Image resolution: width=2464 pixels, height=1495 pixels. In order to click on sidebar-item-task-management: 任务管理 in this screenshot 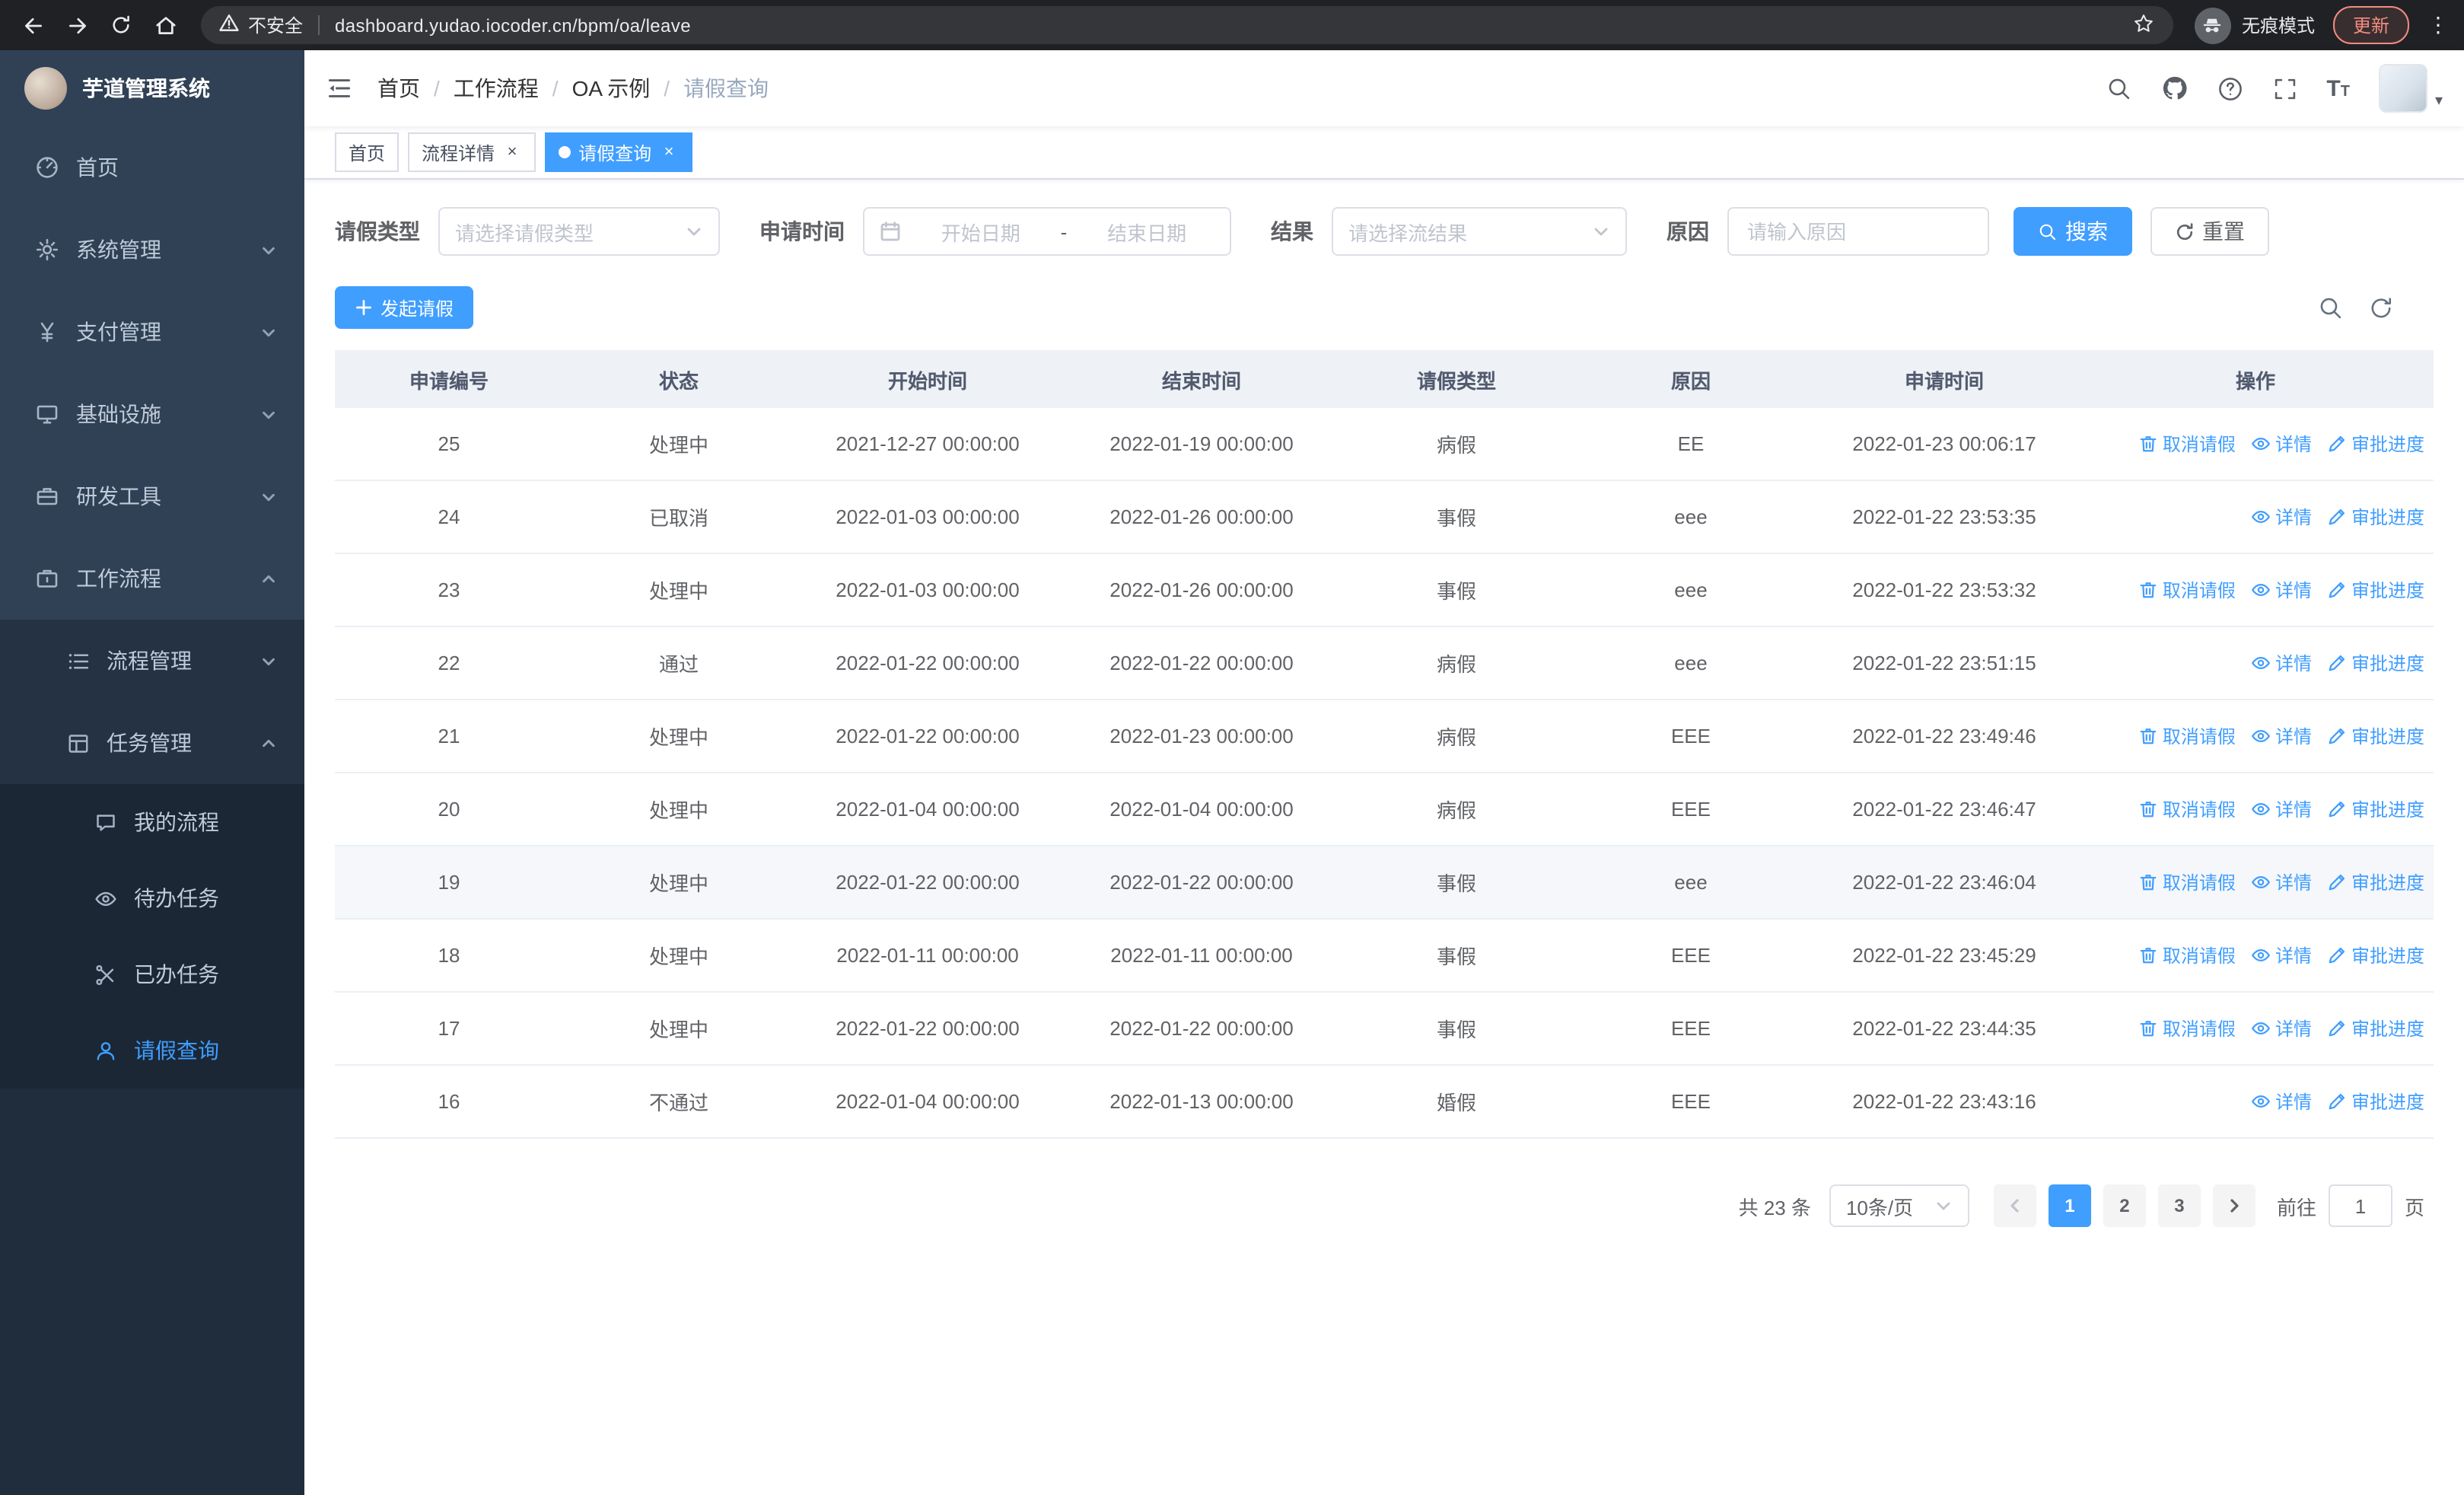, I will do `click(152, 743)`.